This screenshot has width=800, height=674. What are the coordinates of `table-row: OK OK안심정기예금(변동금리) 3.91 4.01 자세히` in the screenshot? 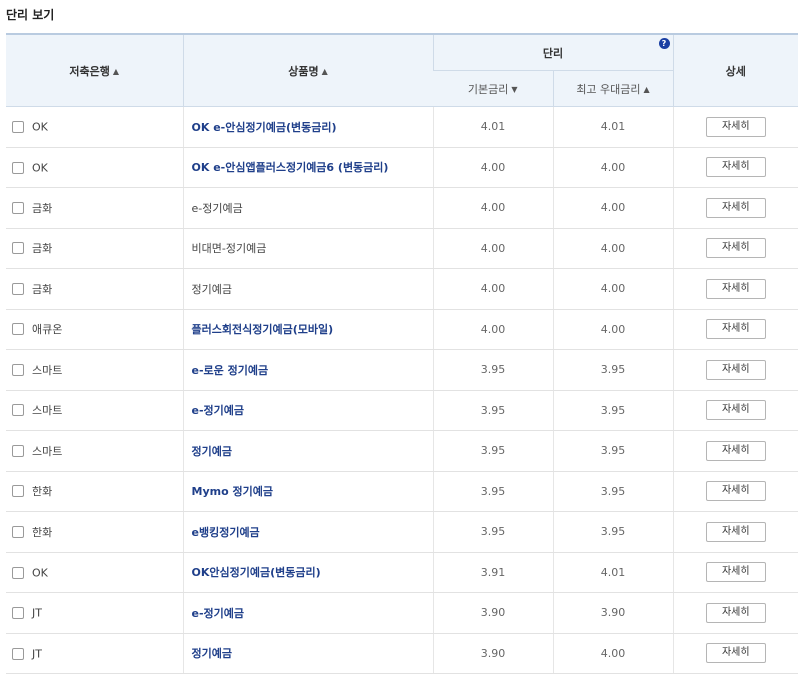 It's located at (402, 572).